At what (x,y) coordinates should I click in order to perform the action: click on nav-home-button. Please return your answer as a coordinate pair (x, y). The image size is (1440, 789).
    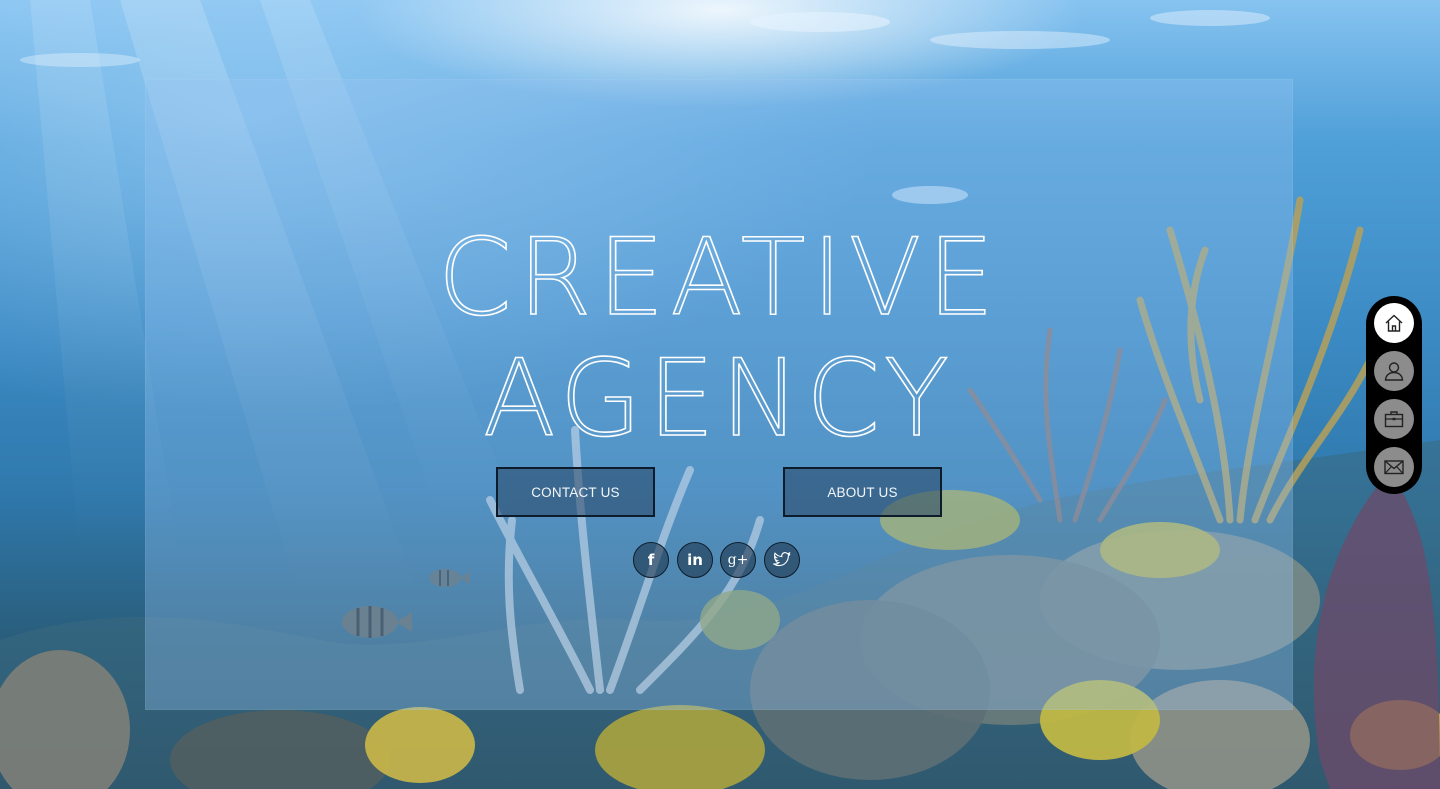
    Looking at the image, I should click on (1394, 323).